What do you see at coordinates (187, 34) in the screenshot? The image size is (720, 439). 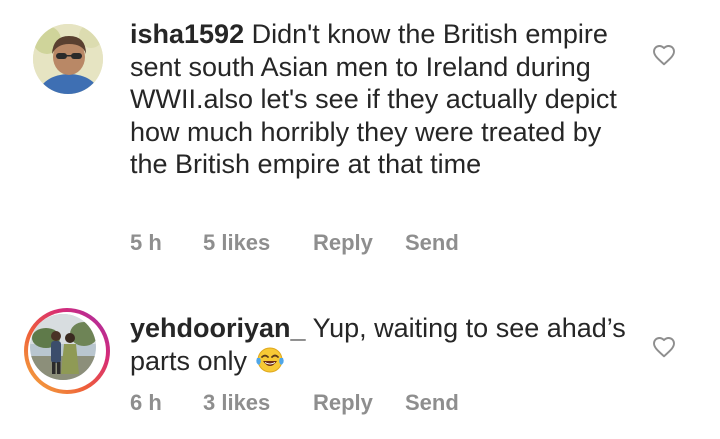 I see `comment-username: isha1592` at bounding box center [187, 34].